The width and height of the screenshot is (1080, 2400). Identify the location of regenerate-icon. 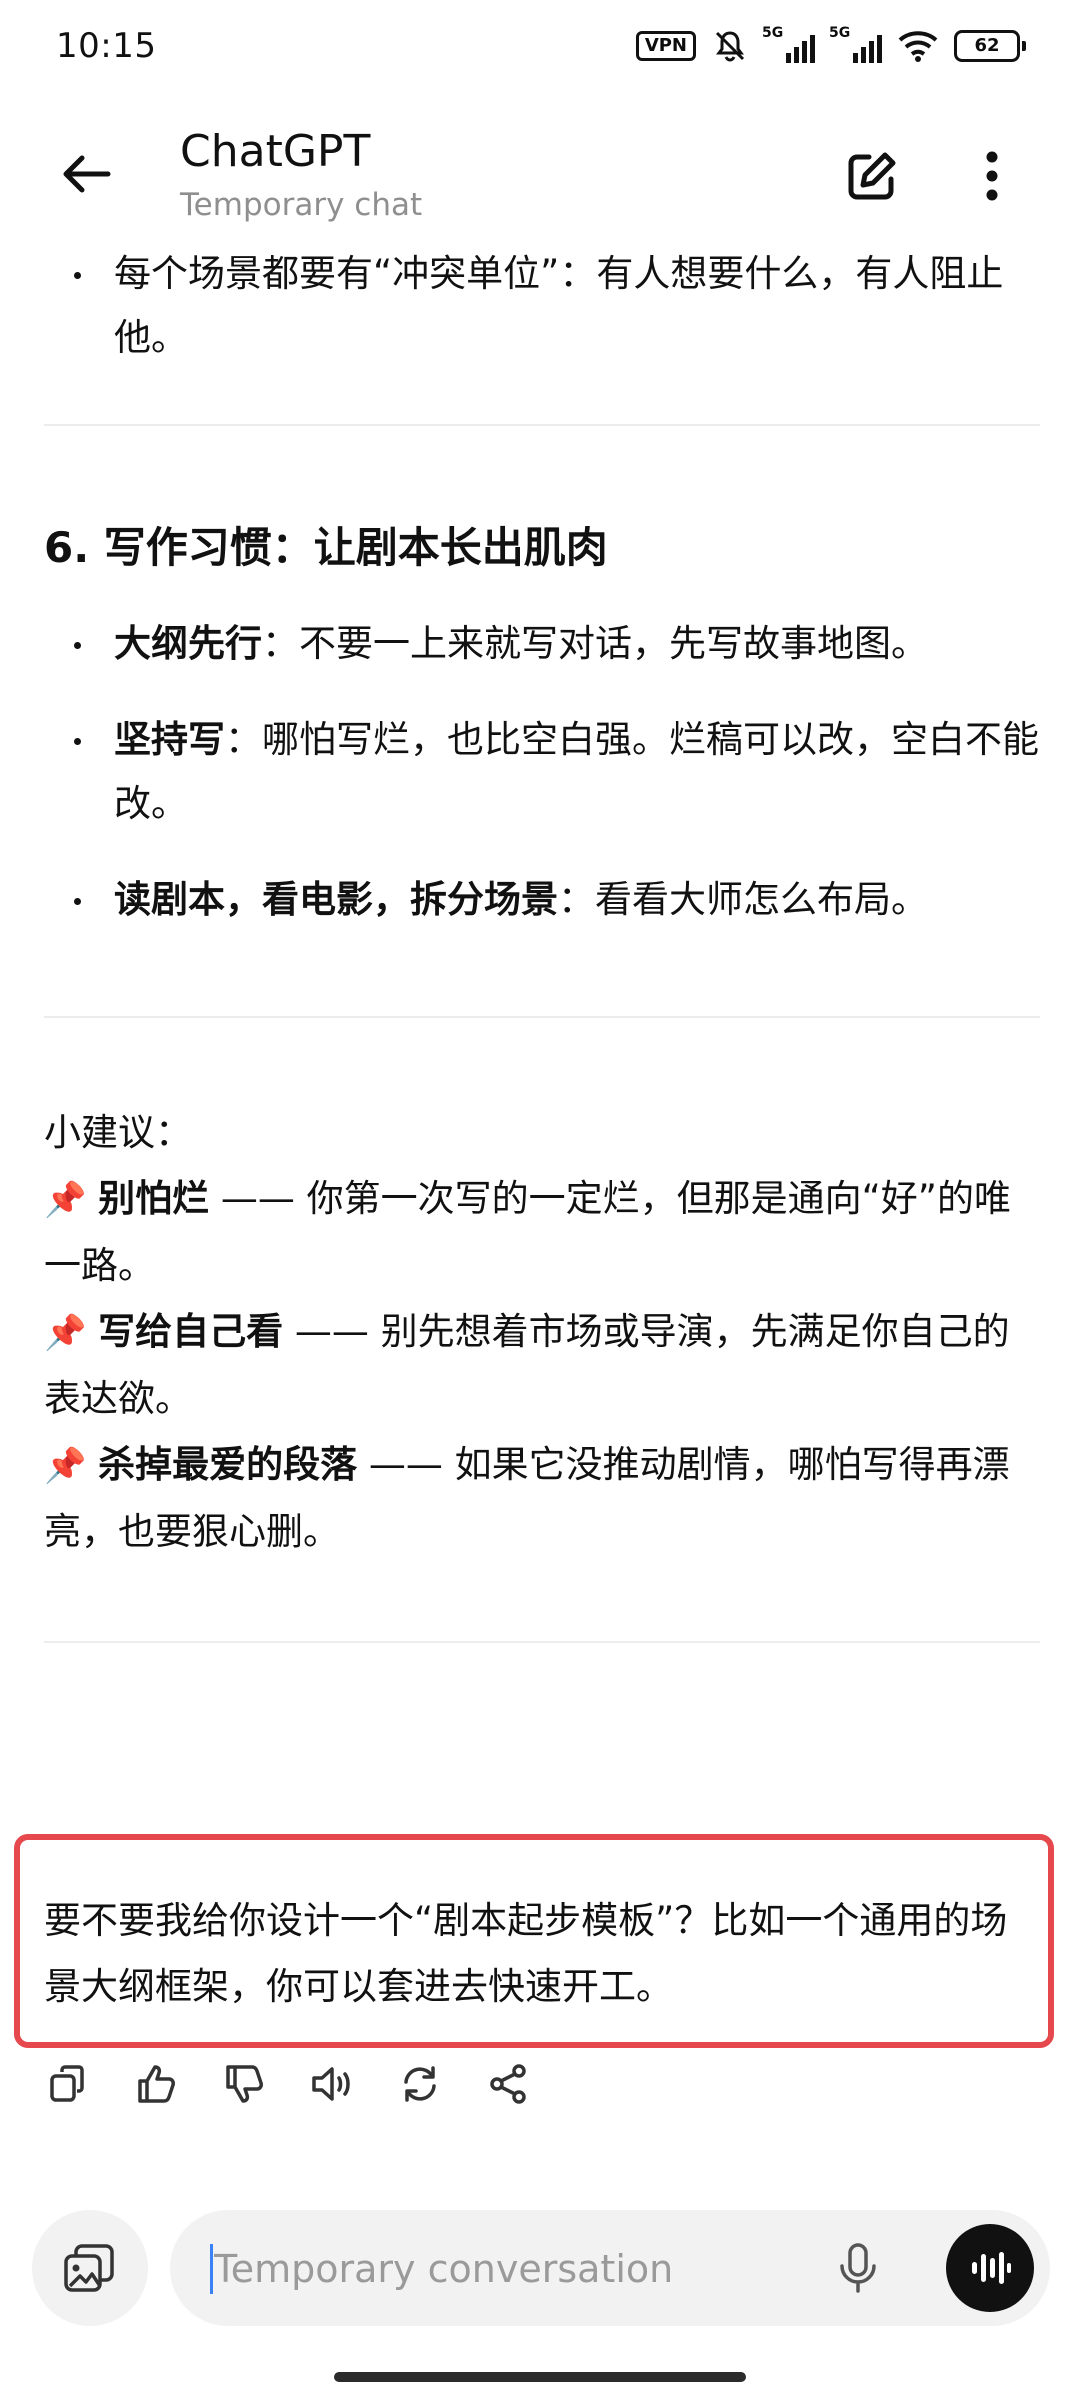
(420, 2084).